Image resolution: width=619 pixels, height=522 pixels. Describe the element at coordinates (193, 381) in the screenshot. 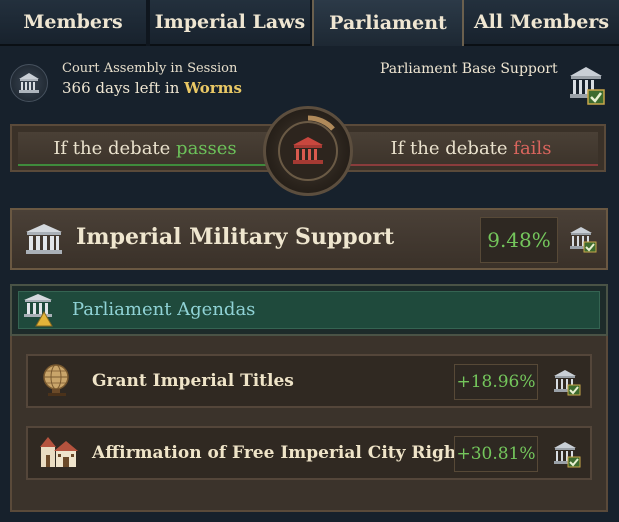

I see `agenda-item-label: Grant Imperial Titles` at that location.